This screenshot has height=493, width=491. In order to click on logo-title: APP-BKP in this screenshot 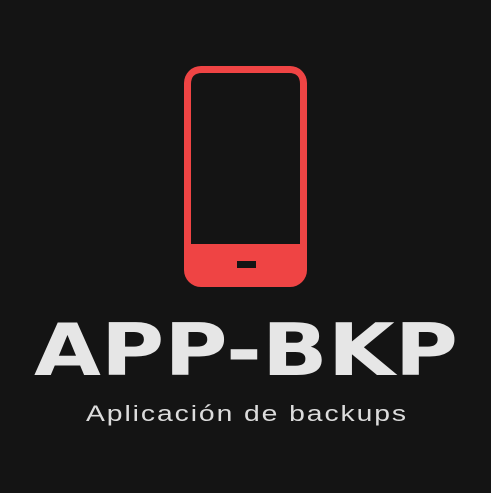, I will do `click(246, 350)`.